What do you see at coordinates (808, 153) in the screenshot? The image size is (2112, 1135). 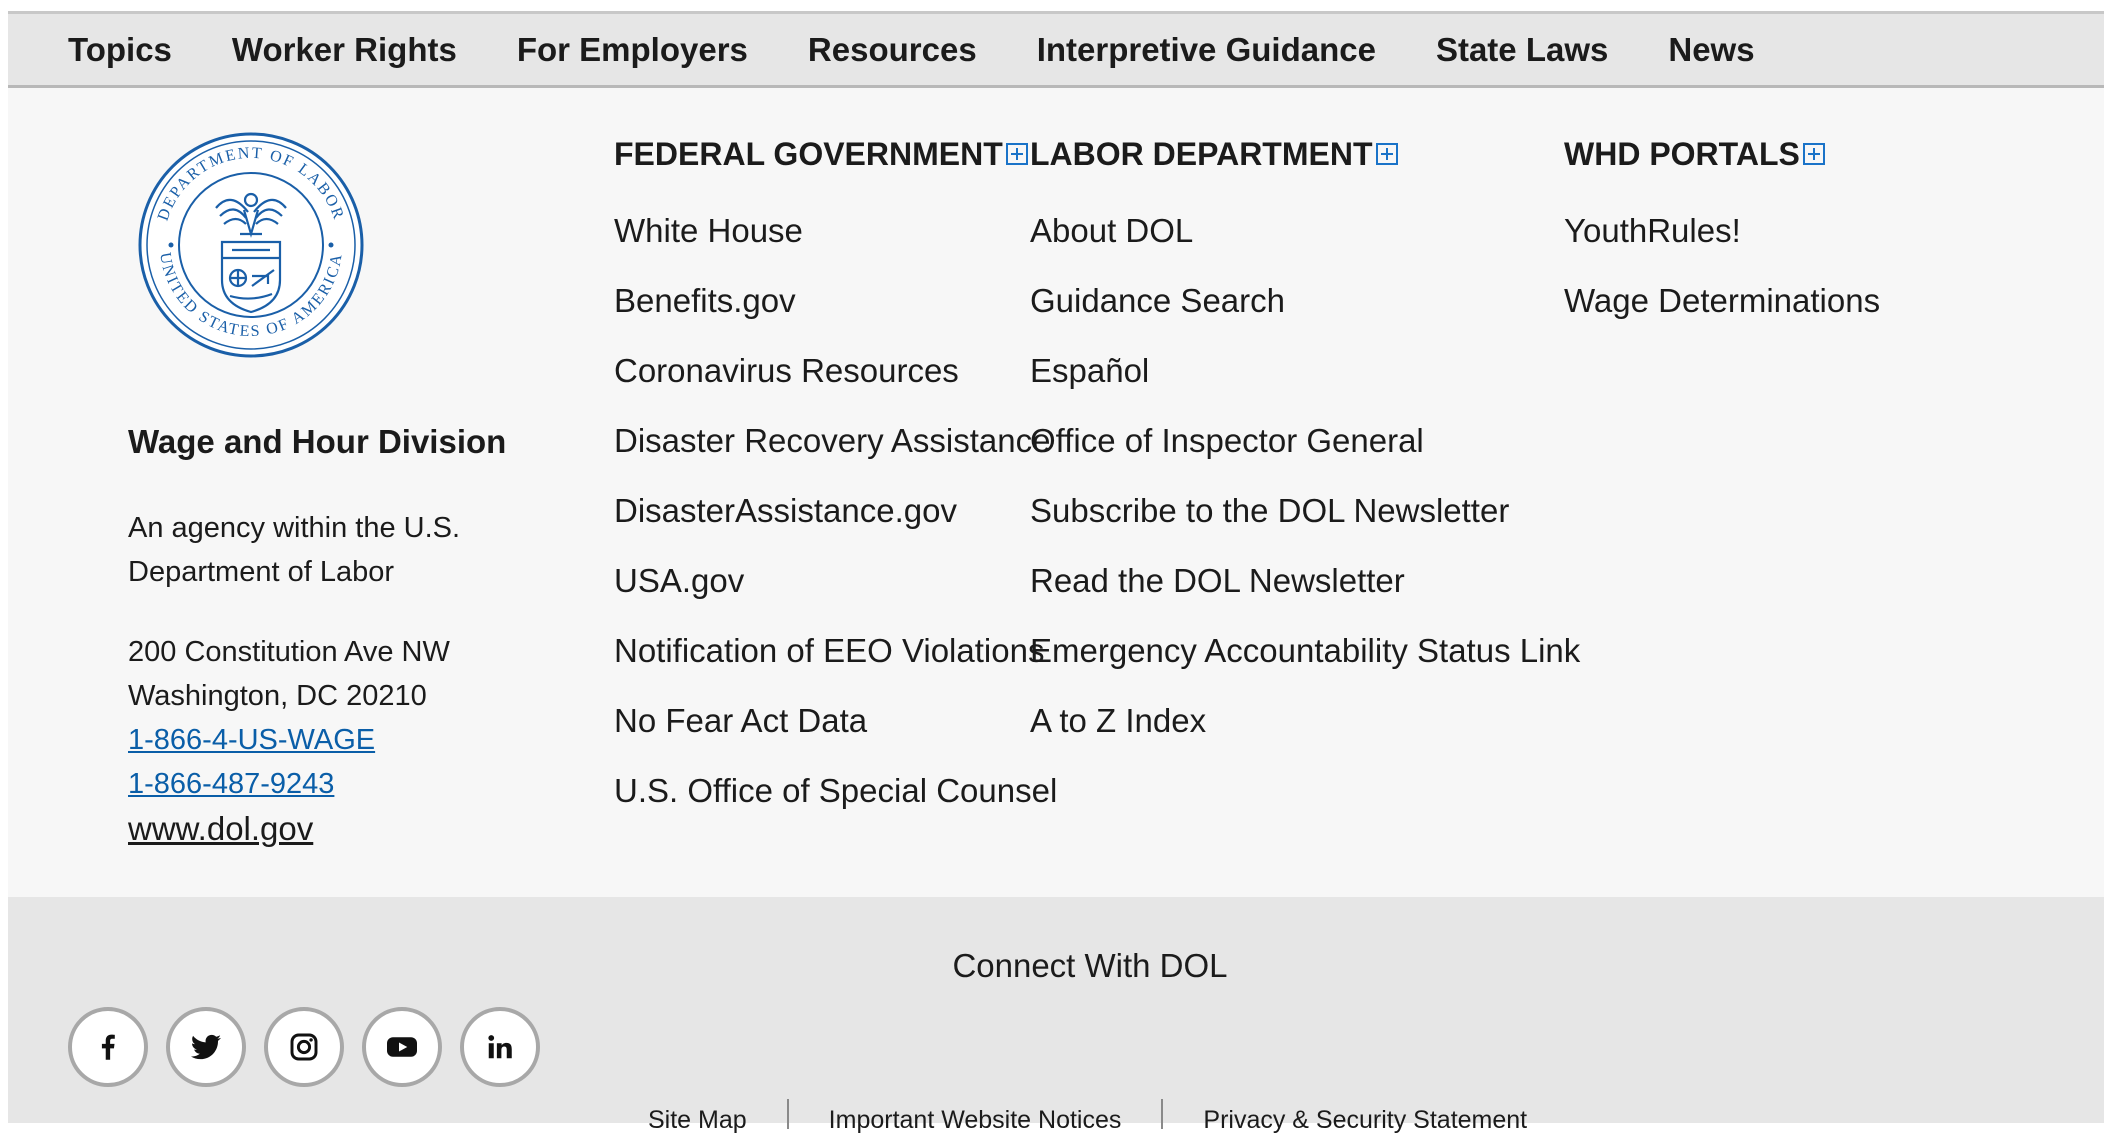 I see `federal-government-title: FEDERAL GOVERNMENT` at bounding box center [808, 153].